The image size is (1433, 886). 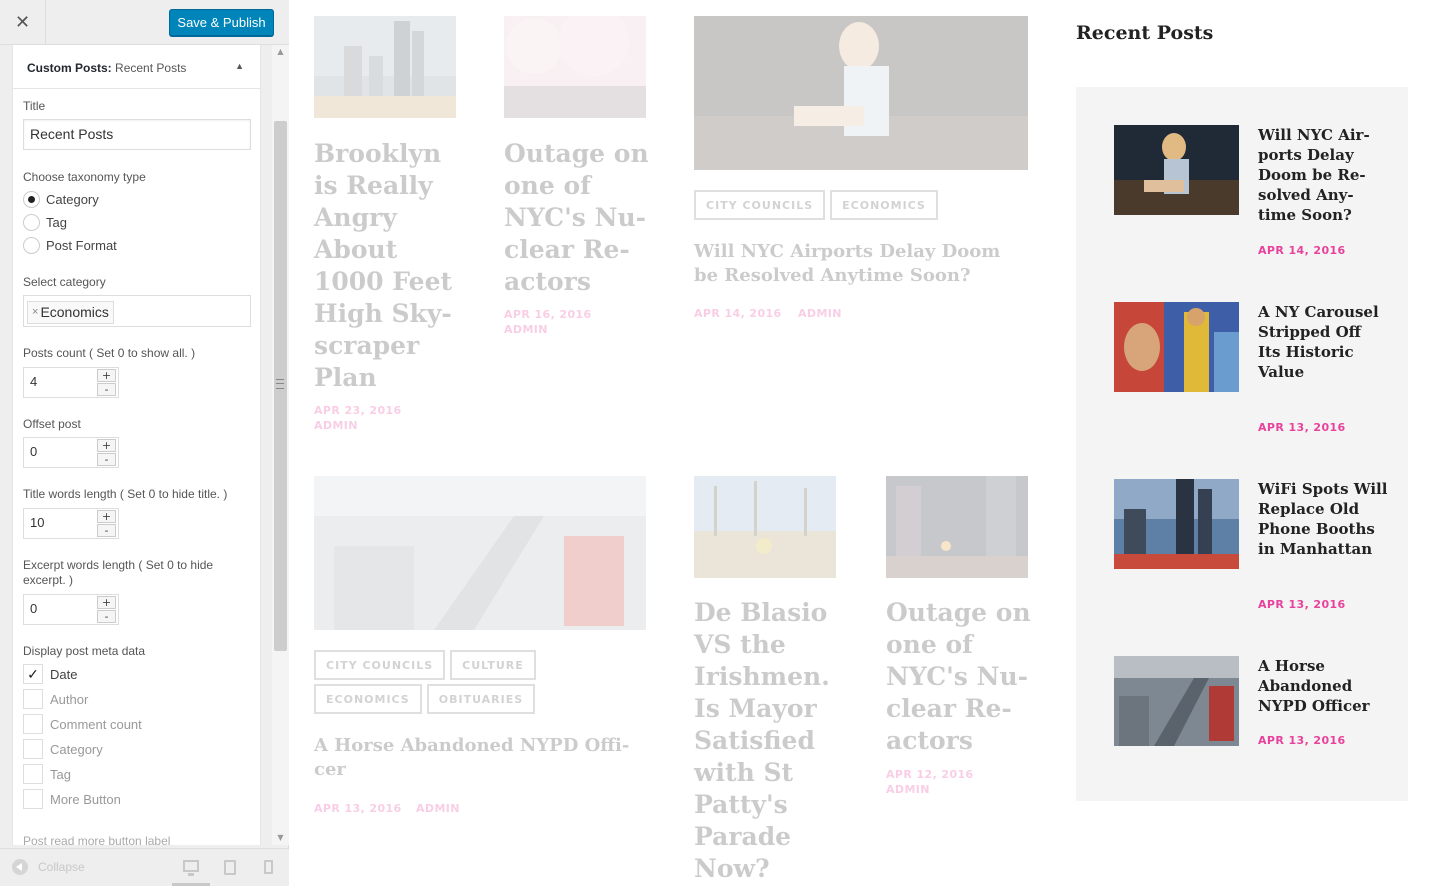 What do you see at coordinates (137, 311) in the screenshot?
I see `category-select: × Economics` at bounding box center [137, 311].